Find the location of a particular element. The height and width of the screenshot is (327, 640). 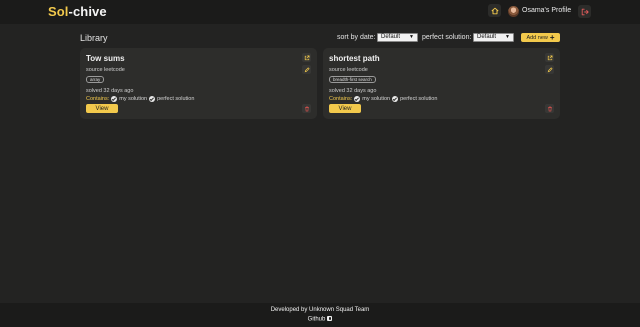

avatar is located at coordinates (513, 11).